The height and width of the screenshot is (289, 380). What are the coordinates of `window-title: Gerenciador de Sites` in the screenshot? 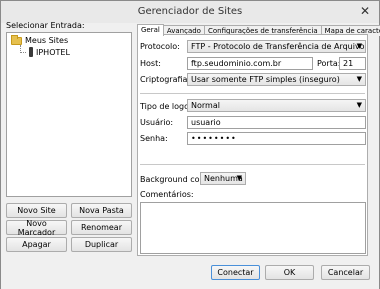 It's located at (190, 11).